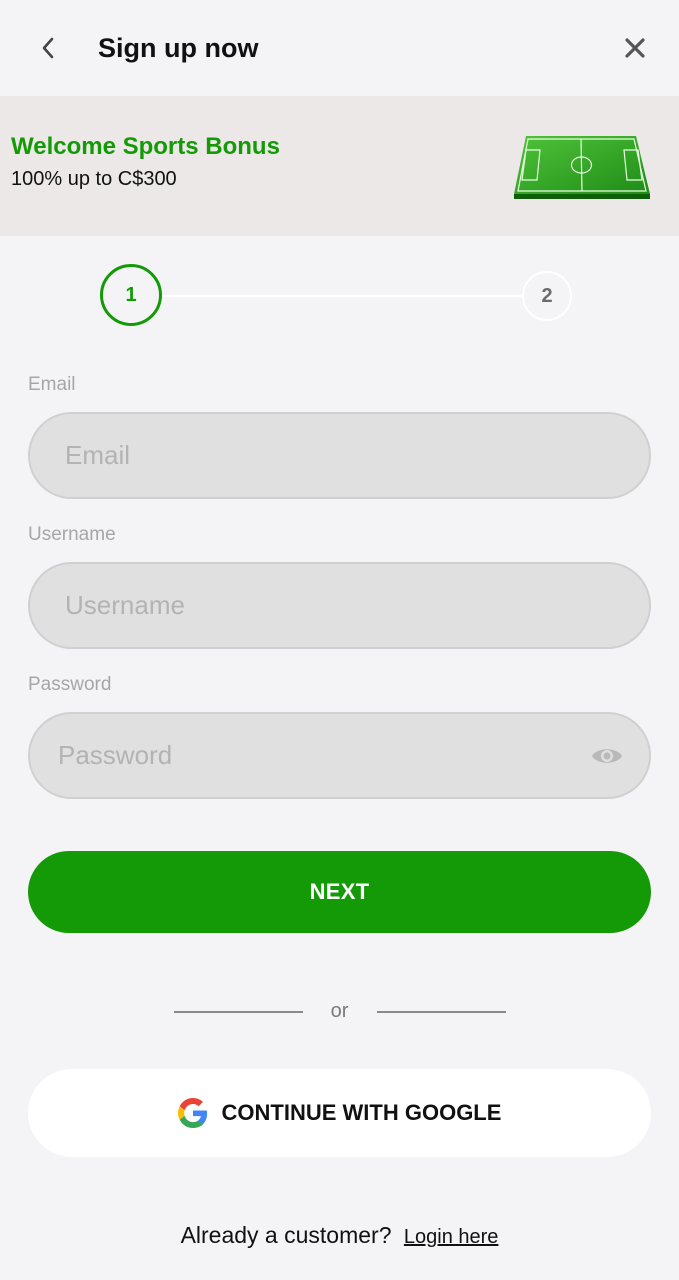 The image size is (679, 1280). Describe the element at coordinates (70, 684) in the screenshot. I see `password-label: Password` at that location.